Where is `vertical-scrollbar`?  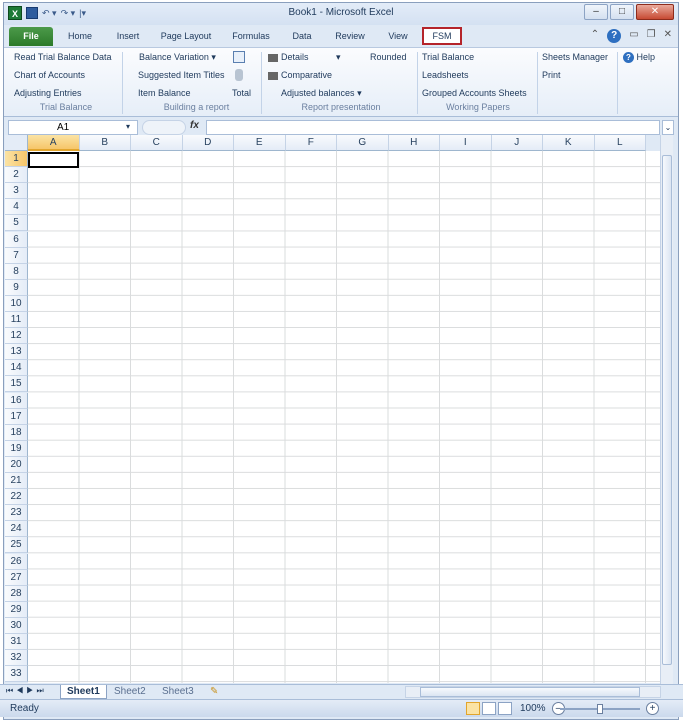
vertical-scrollbar is located at coordinates (666, 409).